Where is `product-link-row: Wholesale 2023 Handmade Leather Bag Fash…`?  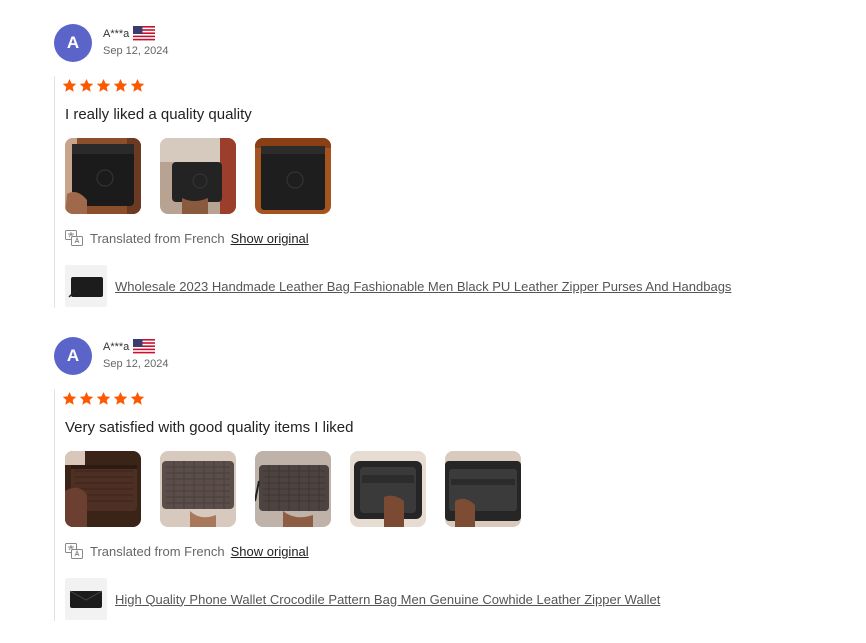 product-link-row: Wholesale 2023 Handmade Leather Bag Fash… is located at coordinates (398, 286).